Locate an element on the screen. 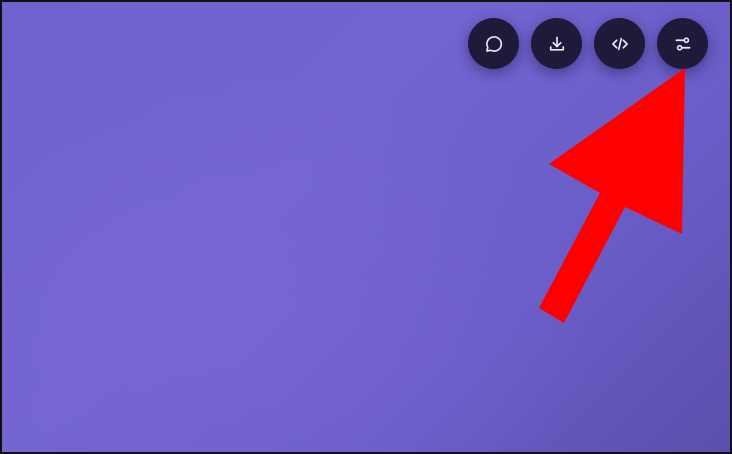 This screenshot has height=454, width=732. settings-button is located at coordinates (682, 43).